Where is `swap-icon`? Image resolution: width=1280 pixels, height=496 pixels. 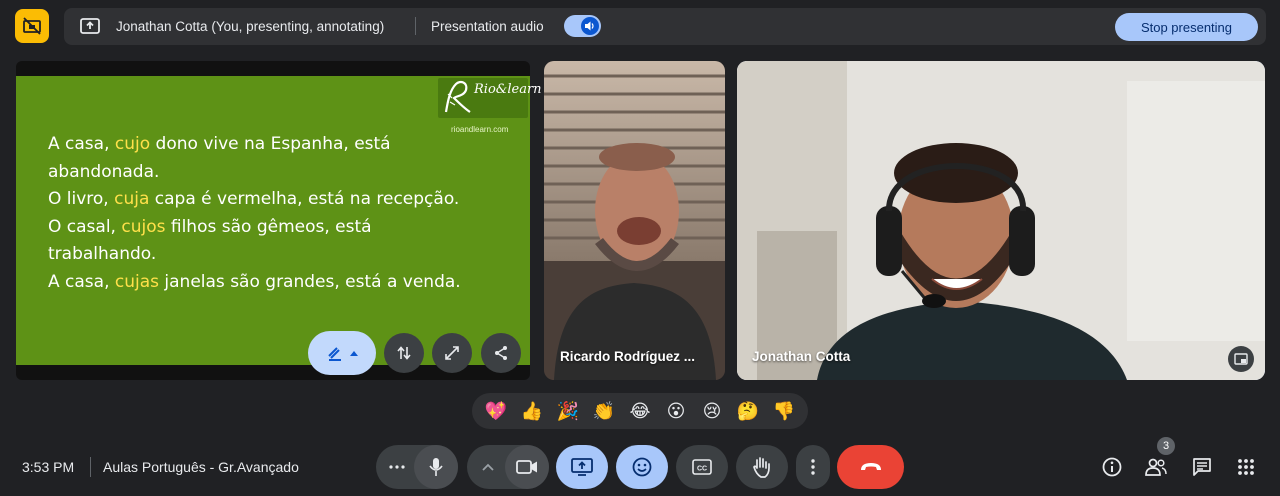
swap-icon is located at coordinates (404, 353).